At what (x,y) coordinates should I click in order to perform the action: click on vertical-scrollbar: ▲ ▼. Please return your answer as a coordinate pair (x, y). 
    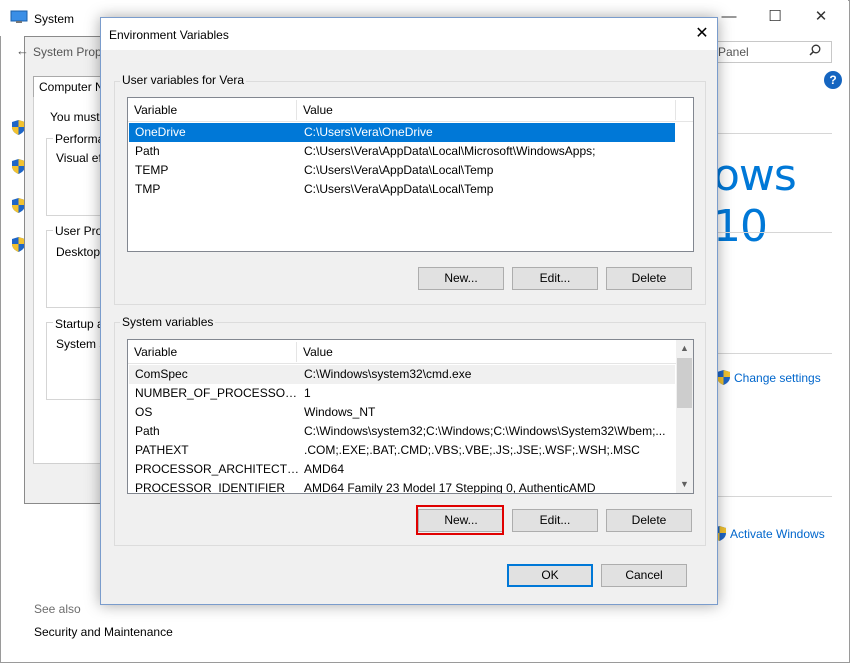
    Looking at the image, I should click on (684, 416).